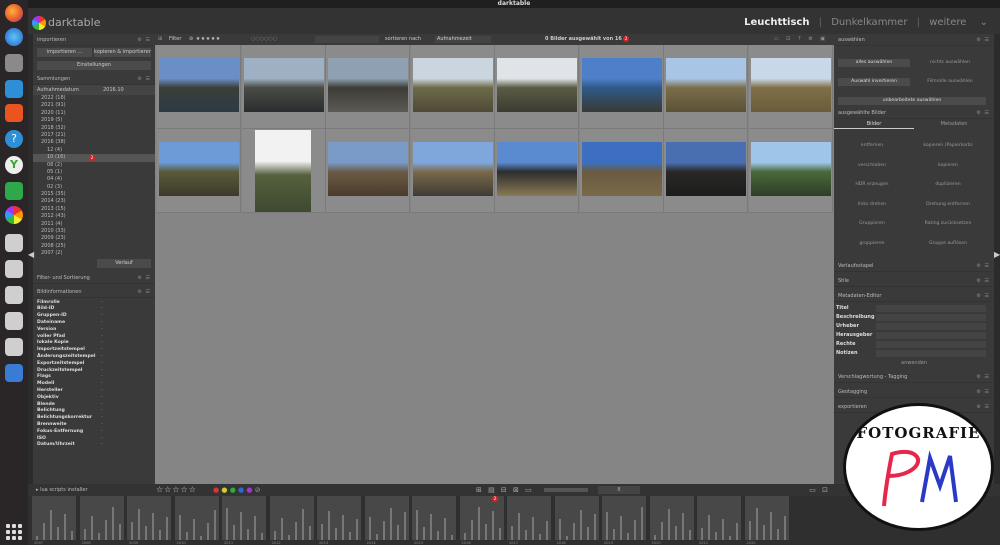 The image size is (1000, 545). I want to click on collapse-left-icon: ◀, so click(31, 254).